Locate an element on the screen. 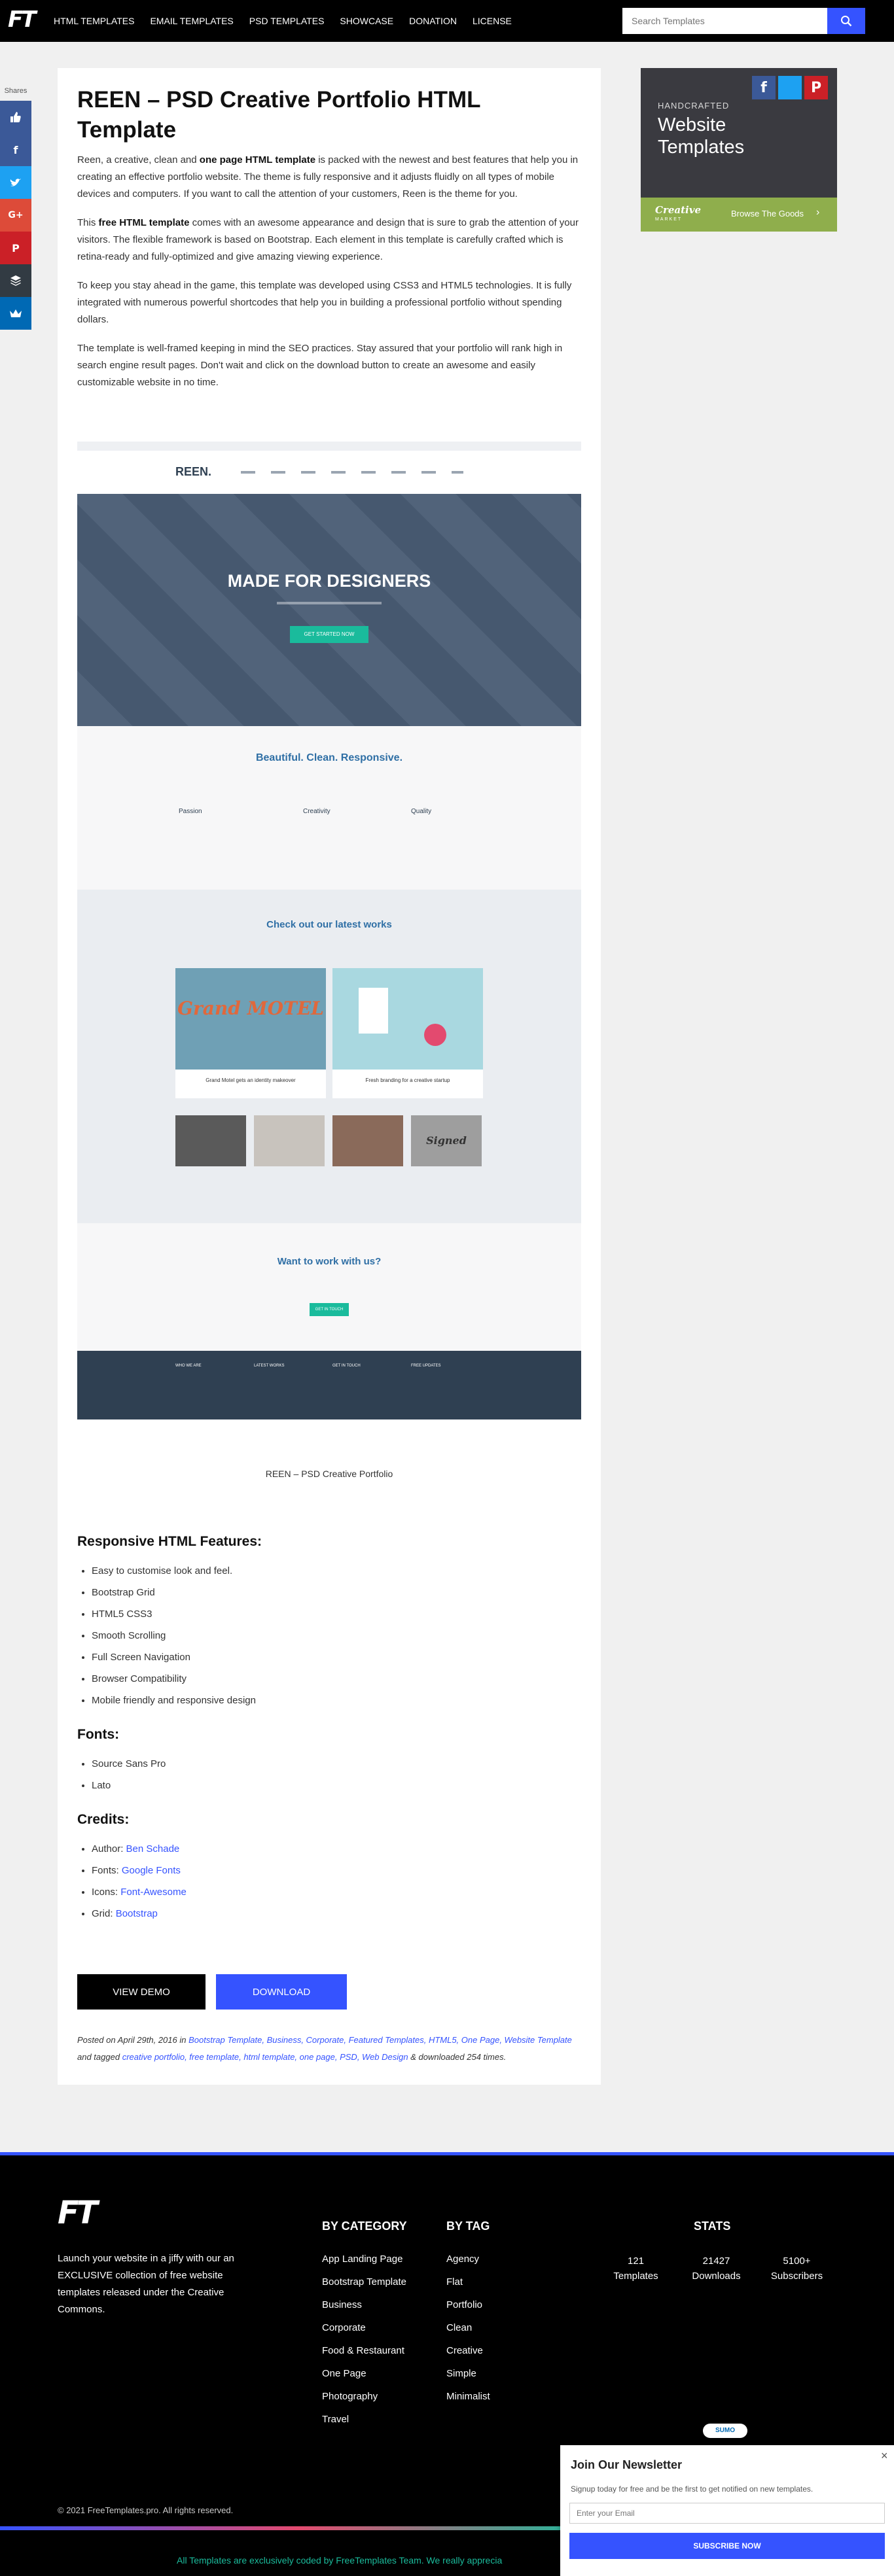 This screenshot has height=2576, width=894. footer-tag-link: Creative is located at coordinates (468, 2351).